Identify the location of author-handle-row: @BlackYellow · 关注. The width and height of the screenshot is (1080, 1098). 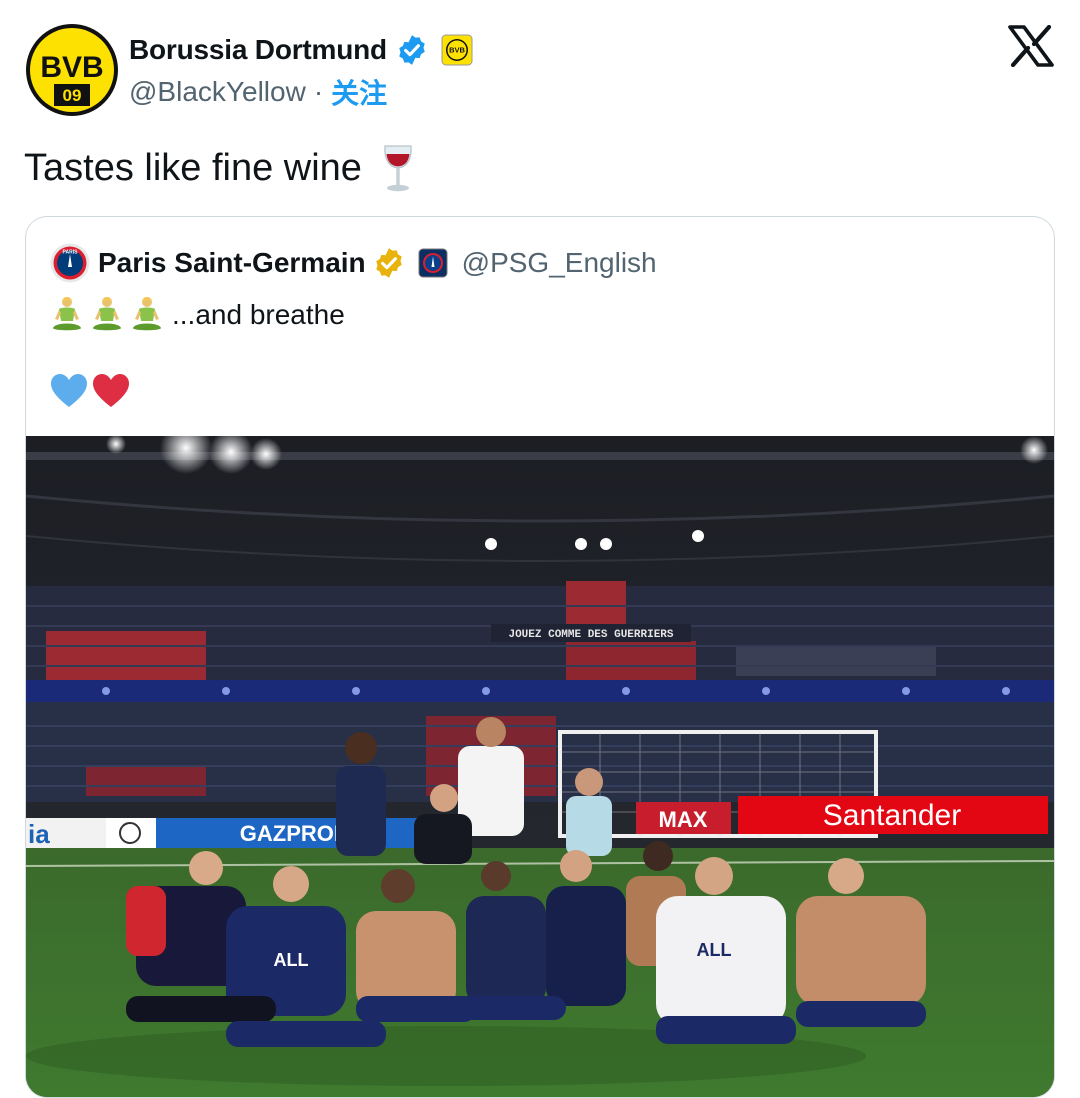
(258, 92).